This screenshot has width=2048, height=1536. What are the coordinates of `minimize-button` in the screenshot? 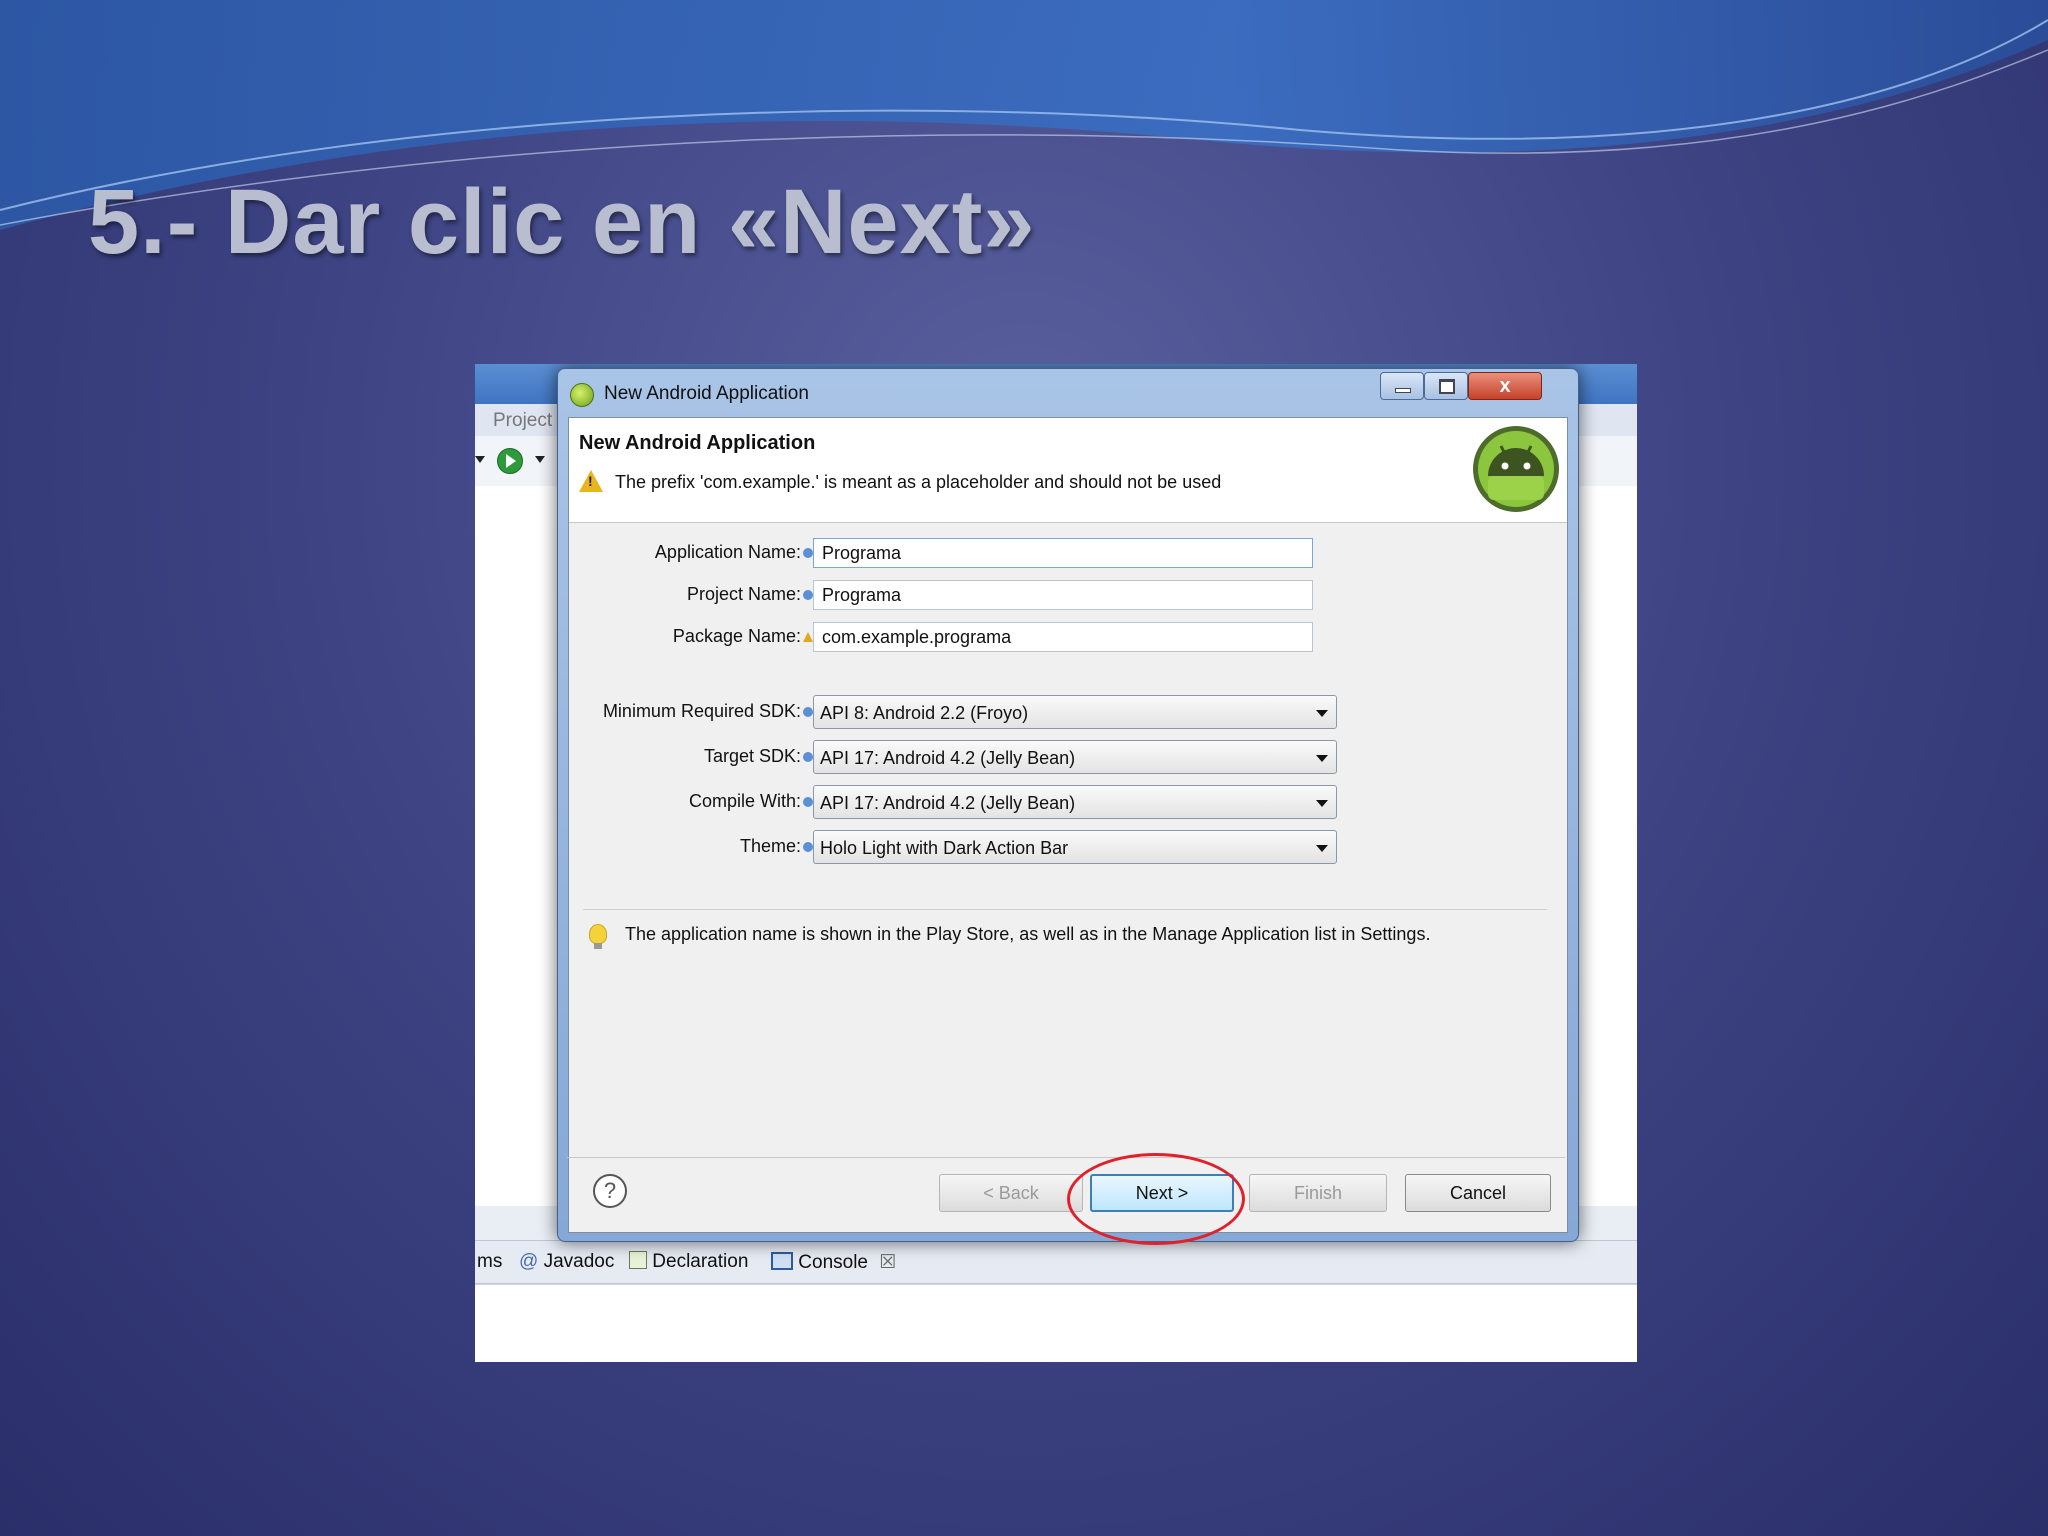 It's located at (1402, 386).